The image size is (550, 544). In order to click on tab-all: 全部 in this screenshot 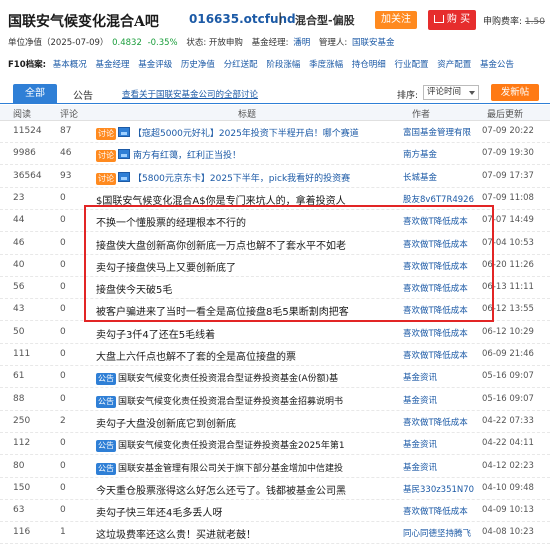, I will do `click(35, 94)`.